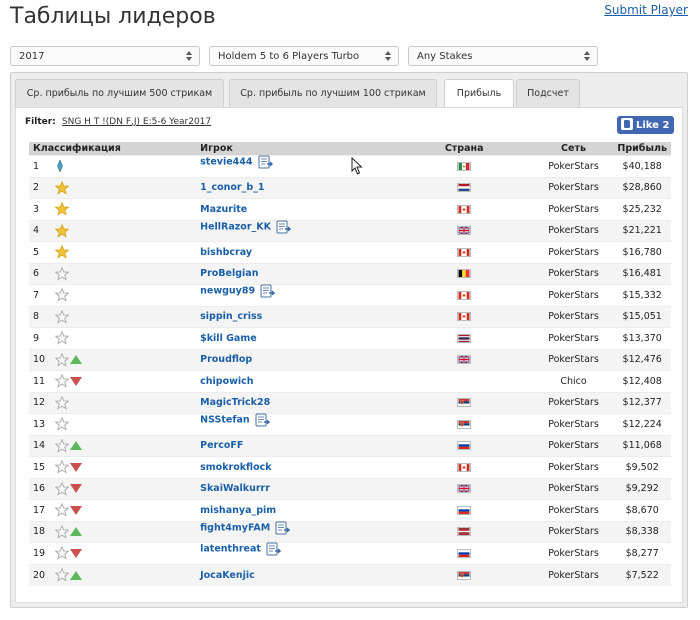 This screenshot has height=620, width=700. What do you see at coordinates (235, 226) in the screenshot?
I see `player-link: HellRazor_KK` at bounding box center [235, 226].